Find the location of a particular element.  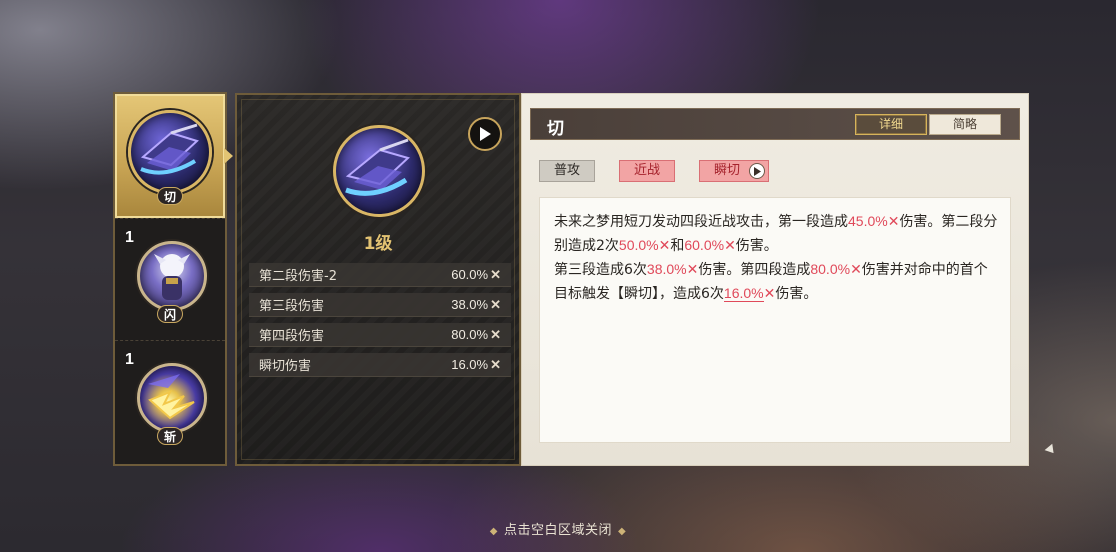

stat-value-wrap: 60.0% ✕ is located at coordinates (476, 275).